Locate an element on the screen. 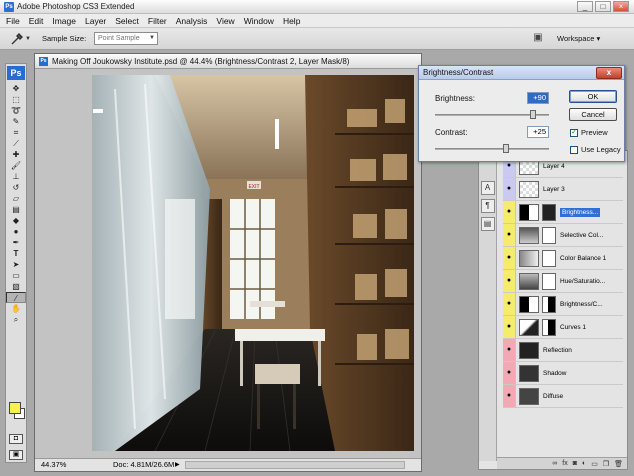 The height and width of the screenshot is (476, 634). quick-mask-icon: ◘ is located at coordinates (16, 439).